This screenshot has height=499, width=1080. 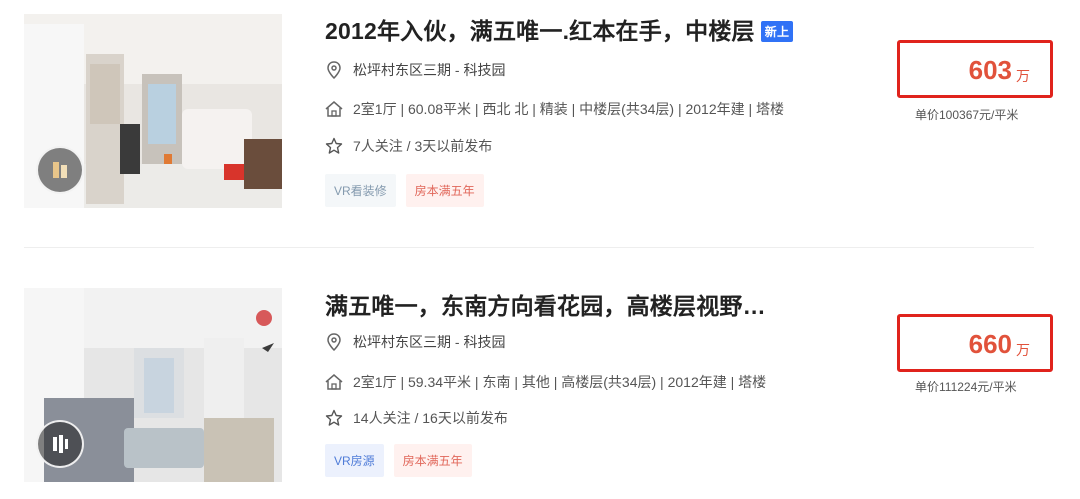 What do you see at coordinates (540, 31) in the screenshot?
I see `listing-title-text: 2012年入伙，满五唯一.红本在手，中楼层` at bounding box center [540, 31].